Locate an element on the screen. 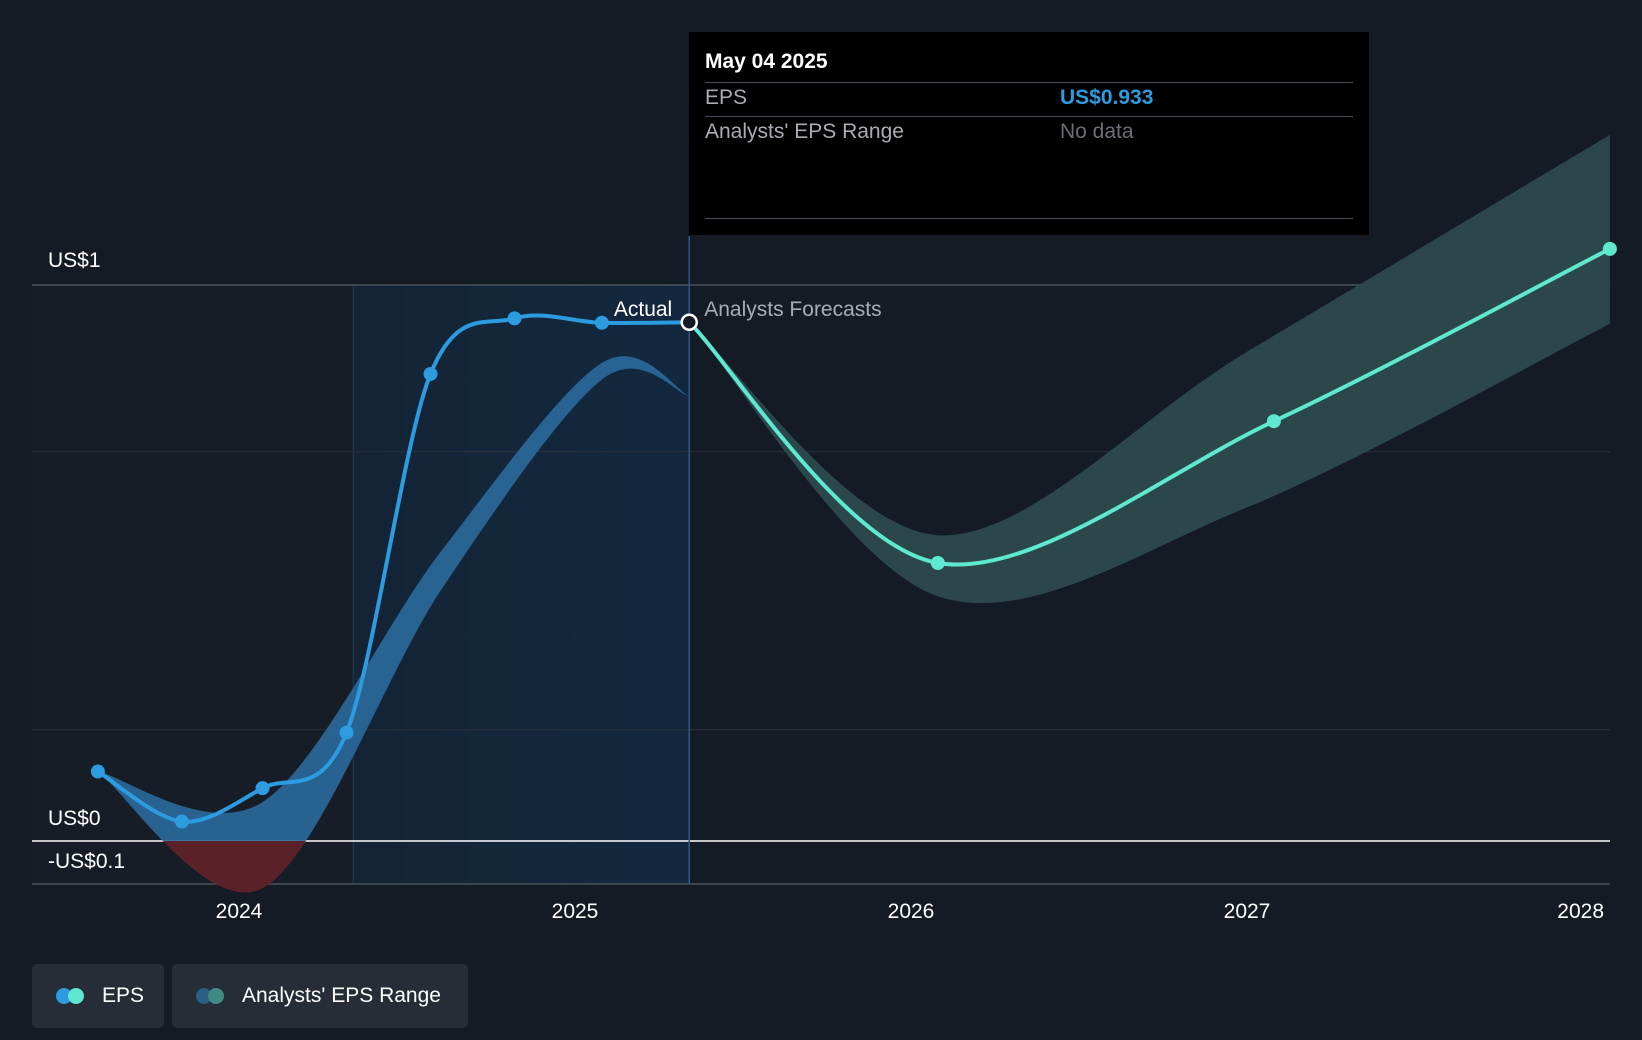 The image size is (1642, 1040). tooltip-range-label: Analysts' EPS Range is located at coordinates (804, 131).